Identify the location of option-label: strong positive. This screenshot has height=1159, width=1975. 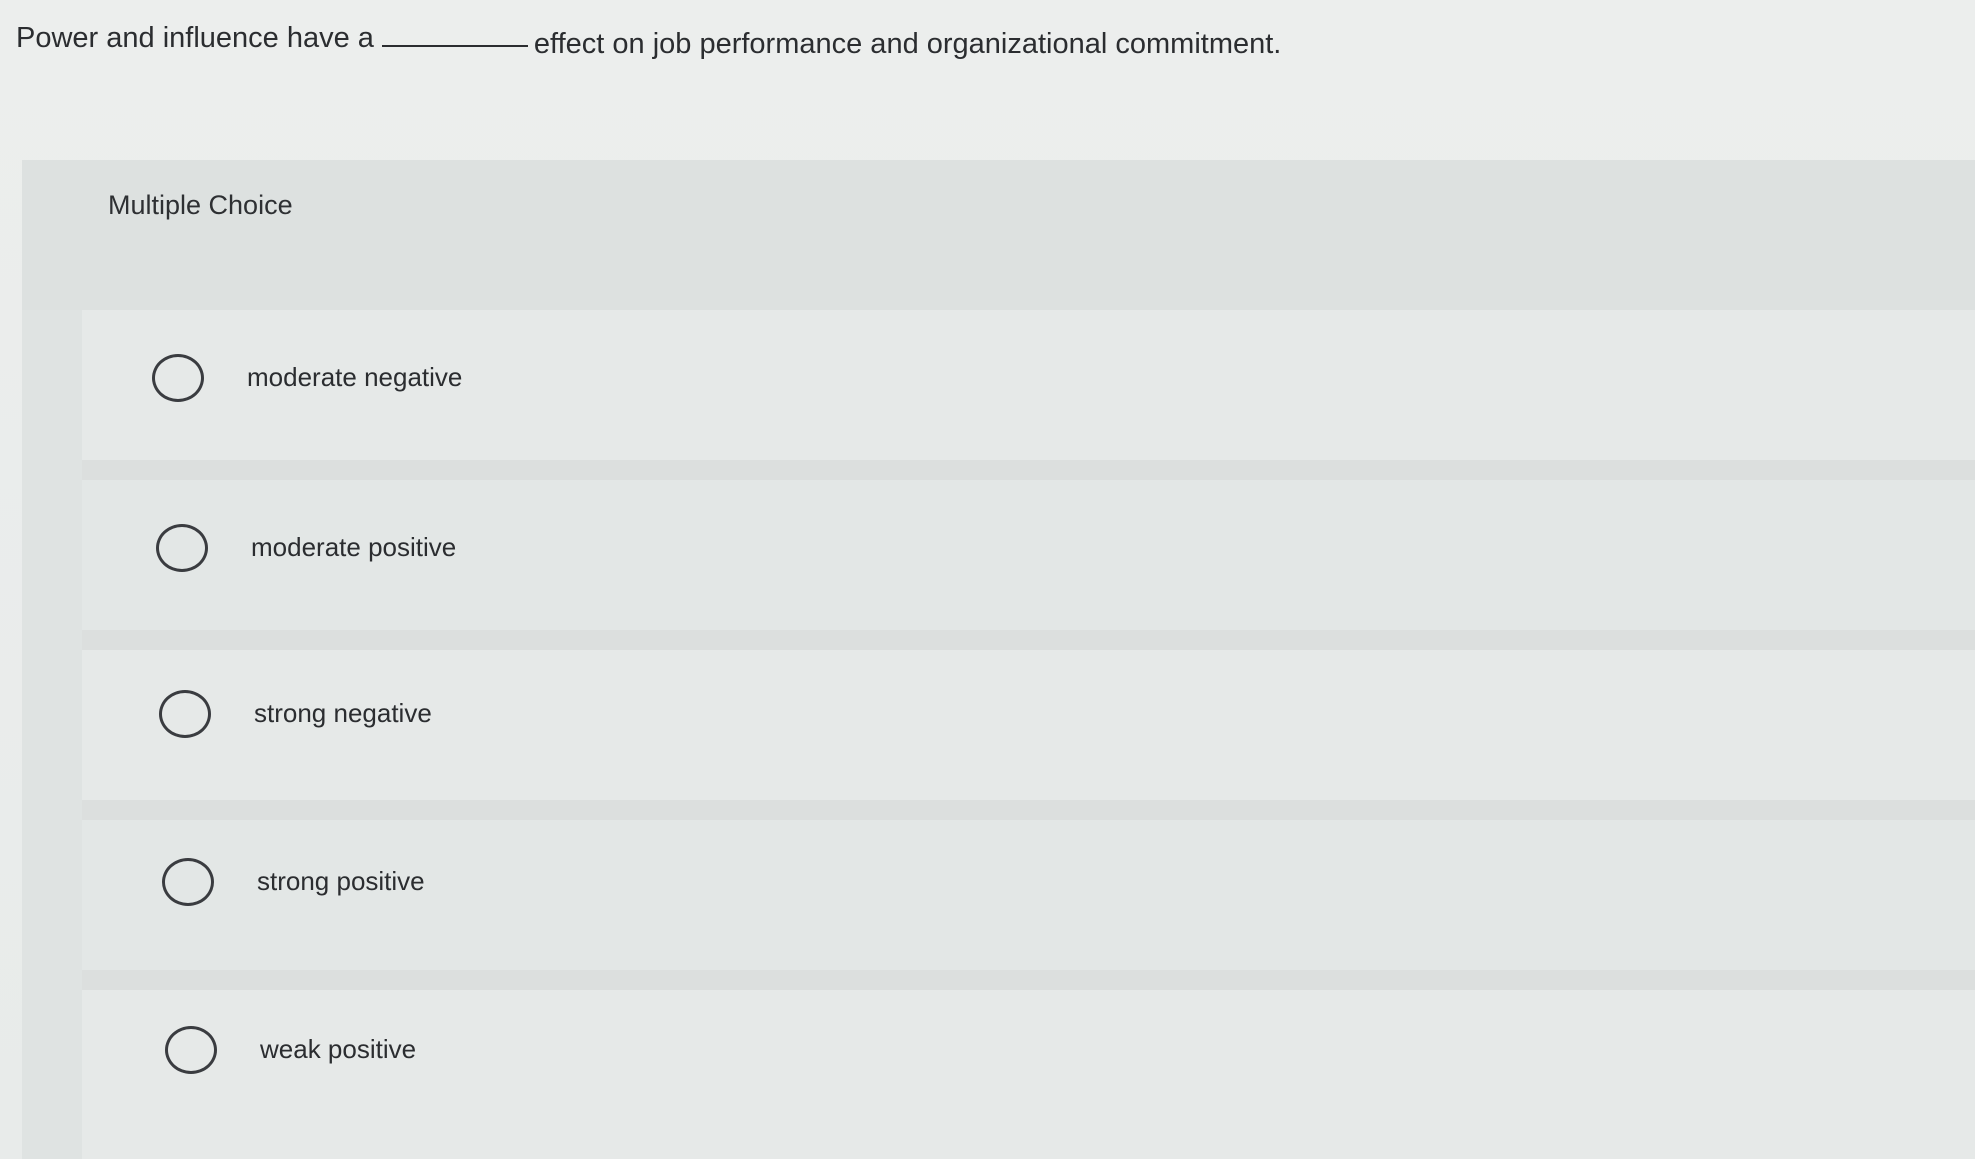
(341, 881).